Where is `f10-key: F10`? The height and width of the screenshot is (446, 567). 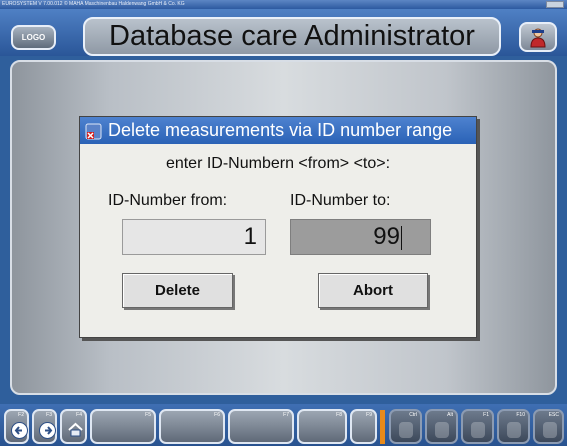
f10-key: F10 is located at coordinates (513, 426).